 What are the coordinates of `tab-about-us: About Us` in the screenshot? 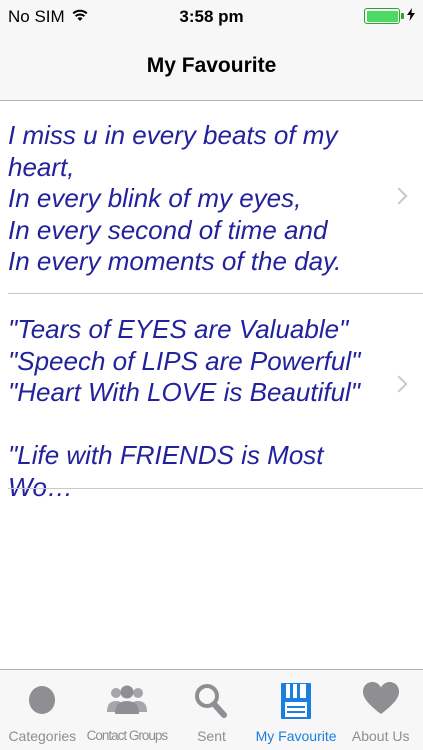 It's located at (380, 710).